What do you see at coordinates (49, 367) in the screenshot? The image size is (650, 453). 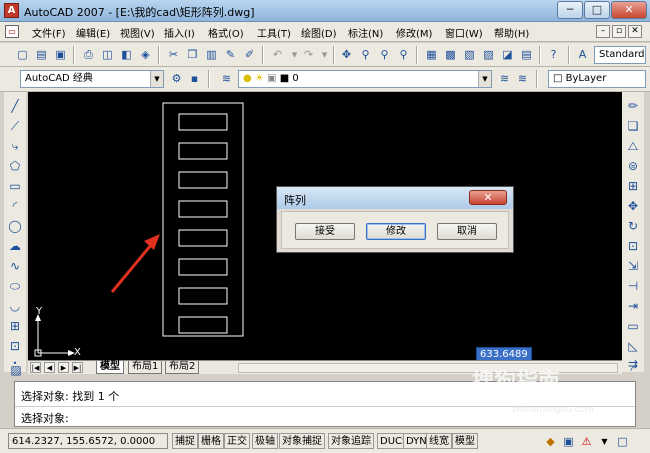 I see `prev-tab-icon: ◀` at bounding box center [49, 367].